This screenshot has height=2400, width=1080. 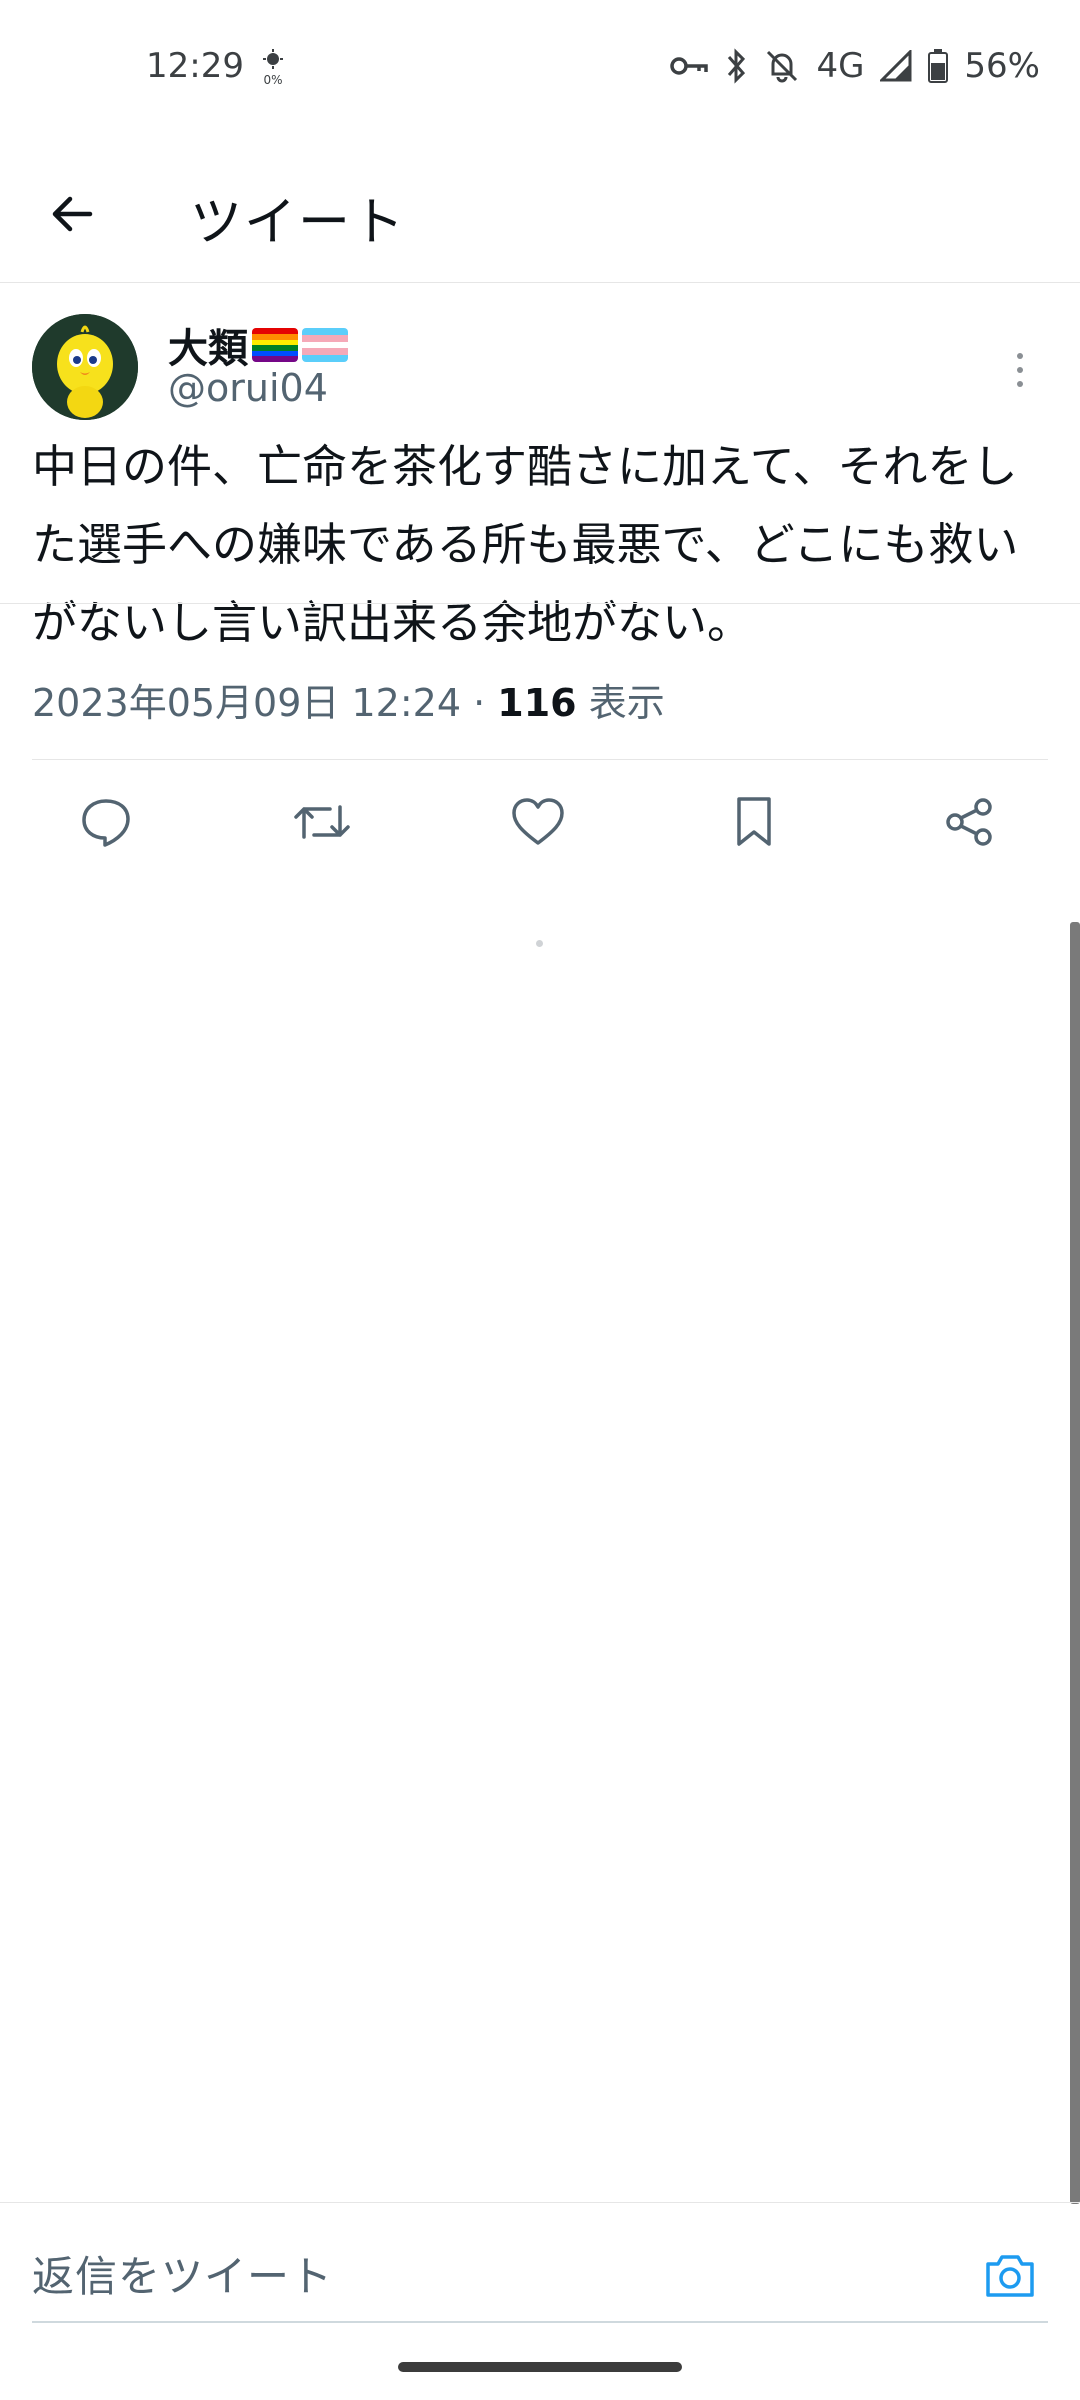 I want to click on share-button, so click(x=970, y=822).